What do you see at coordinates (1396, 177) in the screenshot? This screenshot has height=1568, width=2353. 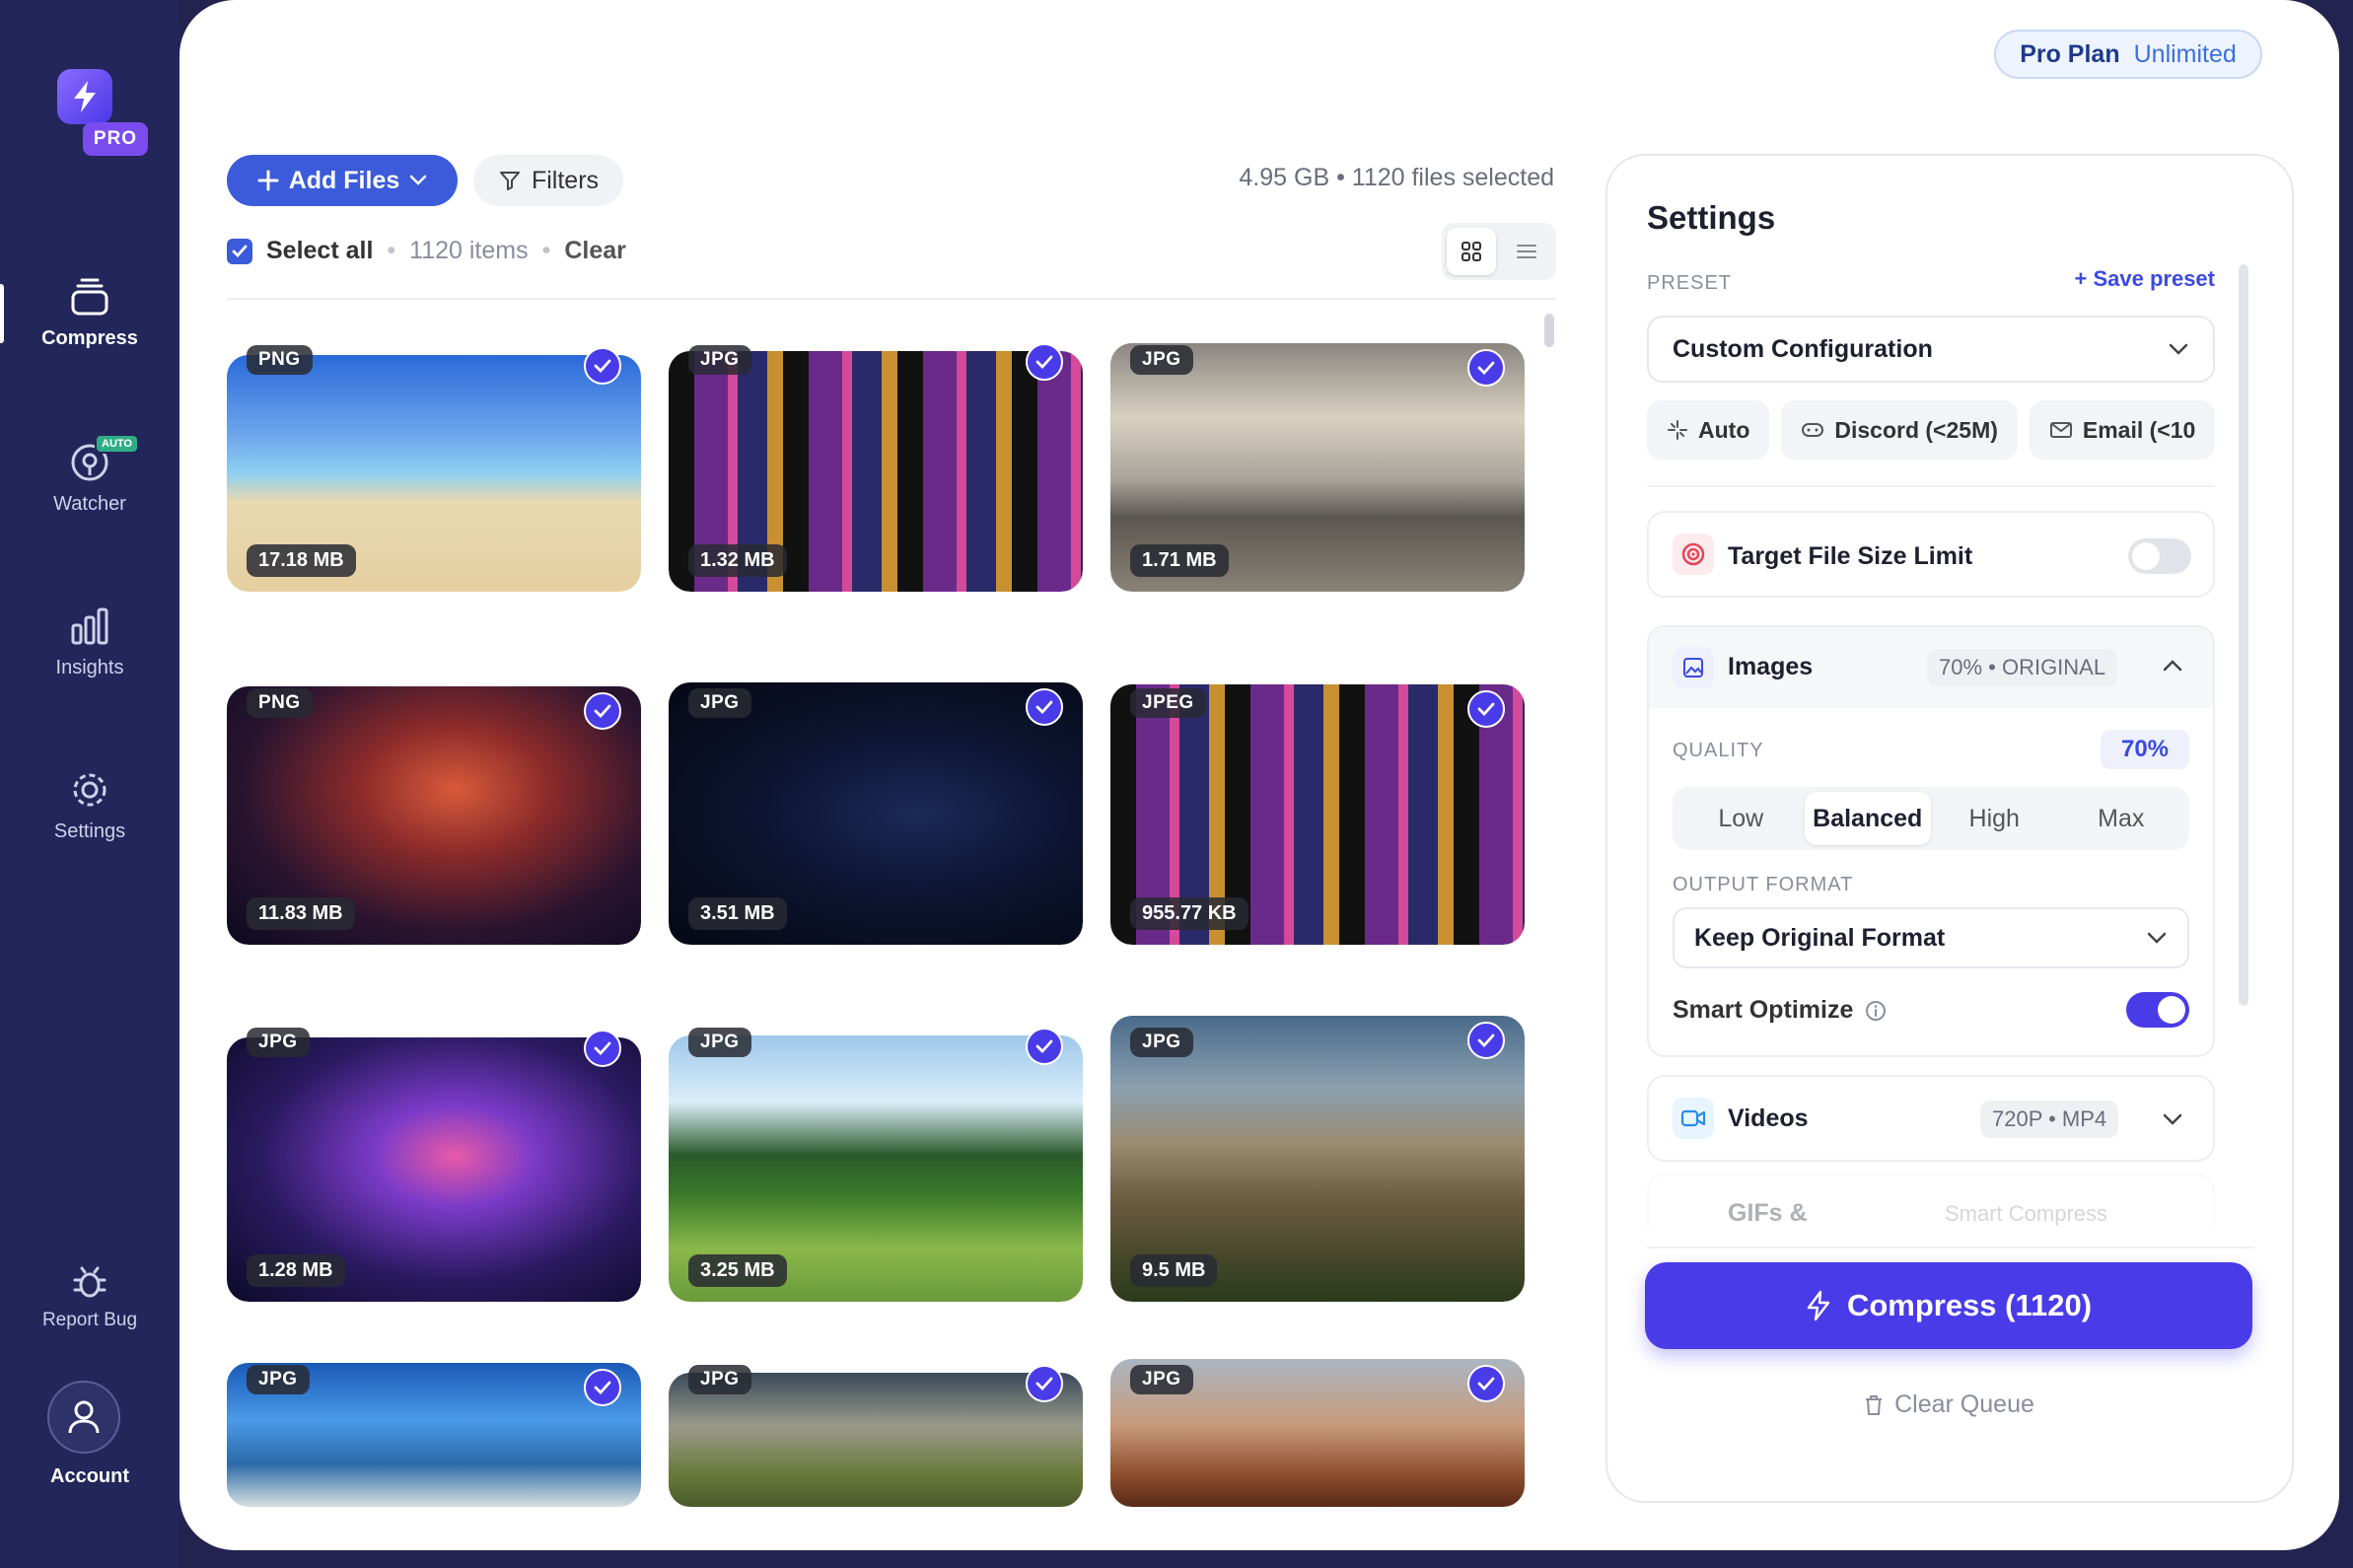 I see `selection-summary: 4.95 GB • 1120 files selected` at bounding box center [1396, 177].